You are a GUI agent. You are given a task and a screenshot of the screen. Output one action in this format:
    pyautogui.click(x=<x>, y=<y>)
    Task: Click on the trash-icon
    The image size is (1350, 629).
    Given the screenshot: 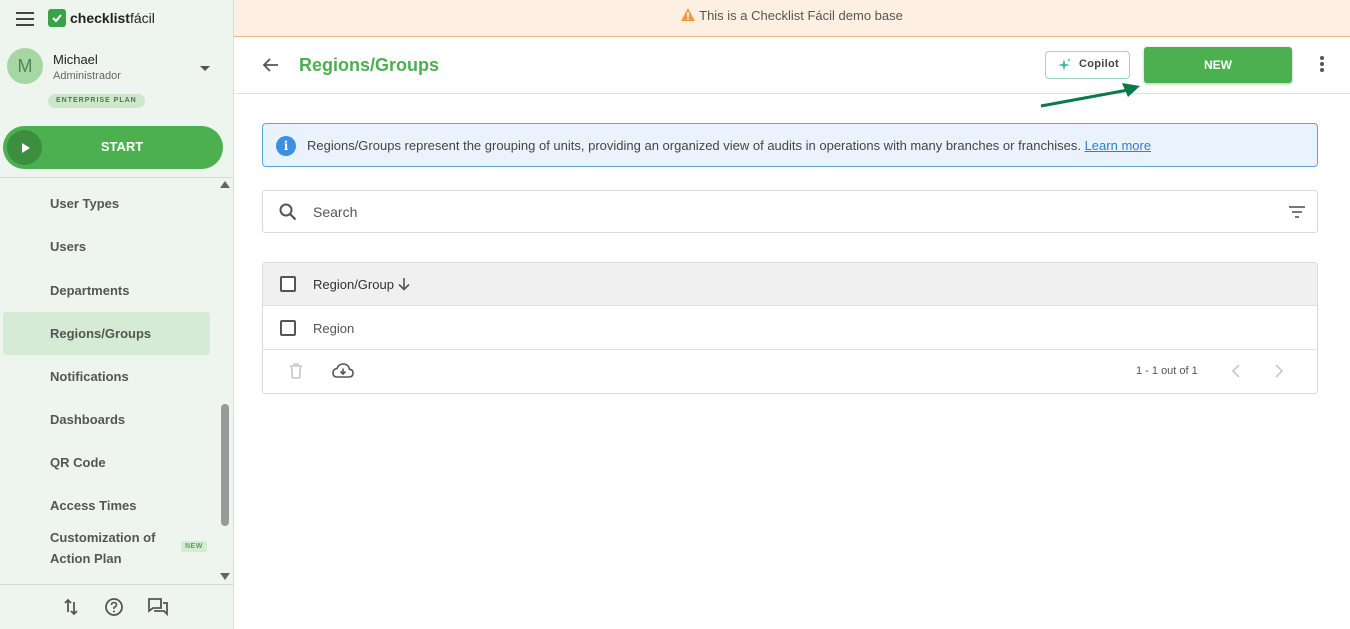 What is the action you would take?
    pyautogui.click(x=296, y=373)
    